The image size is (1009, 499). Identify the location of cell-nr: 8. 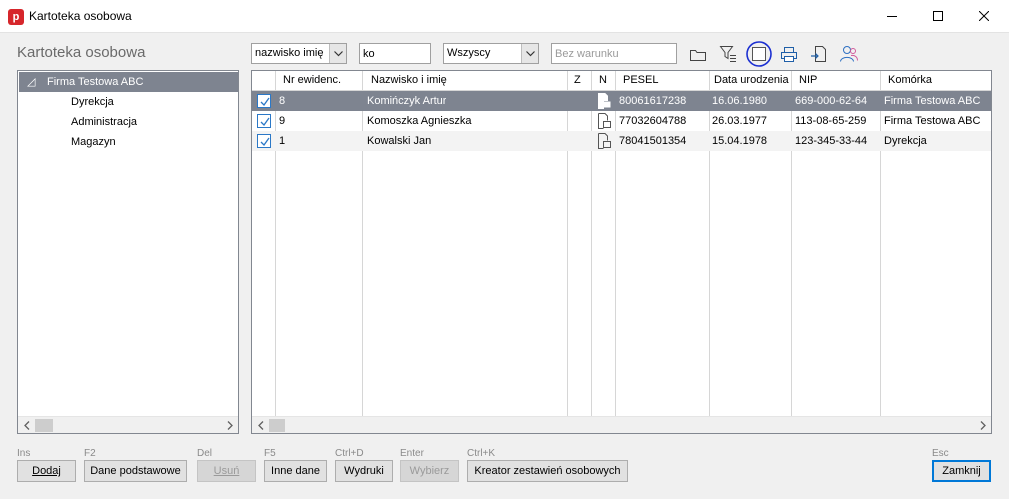
(282, 101).